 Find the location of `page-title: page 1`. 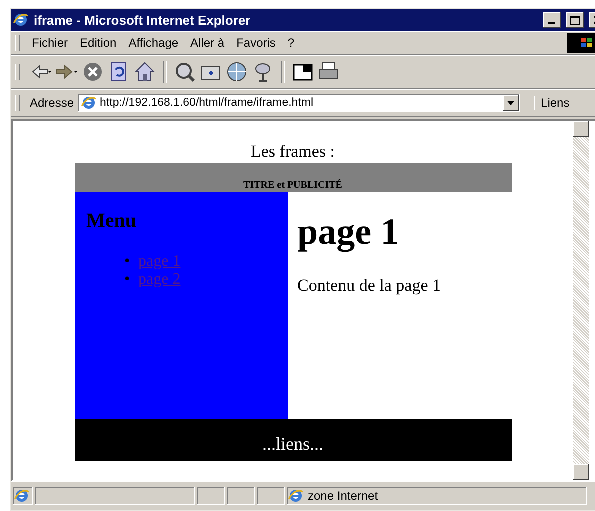

page-title: page 1 is located at coordinates (349, 233).